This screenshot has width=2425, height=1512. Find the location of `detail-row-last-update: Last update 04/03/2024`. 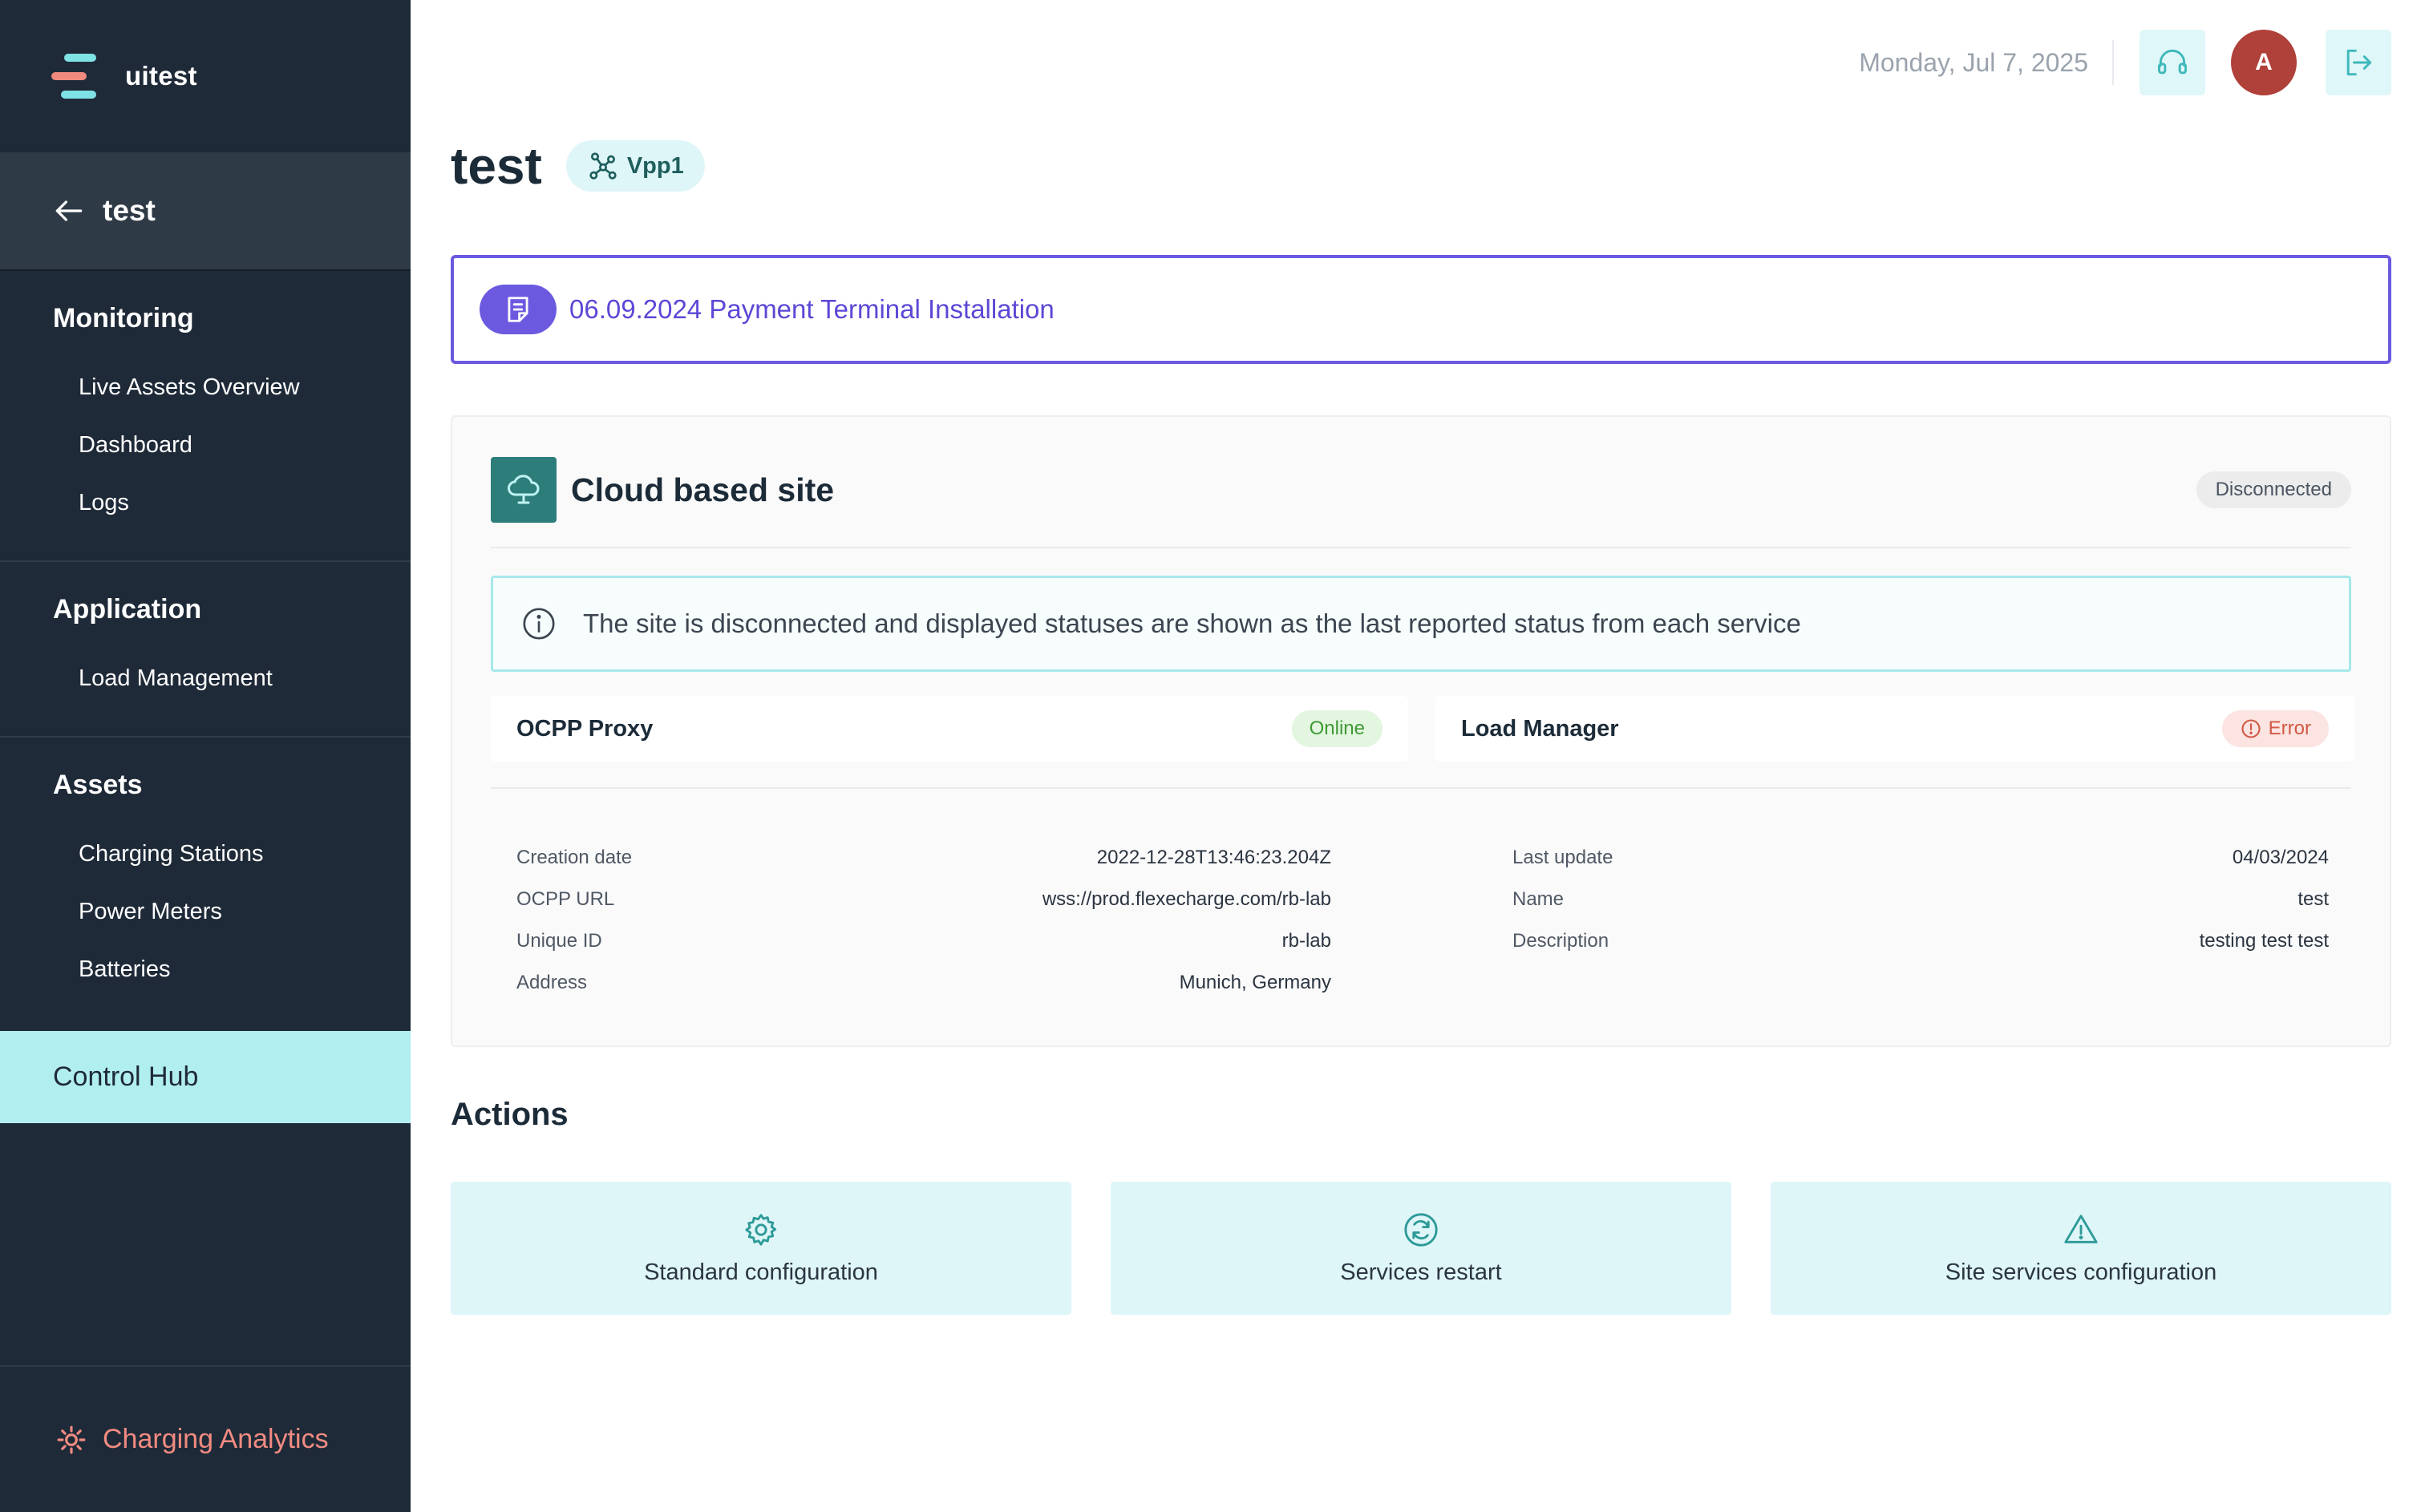

detail-row-last-update: Last update 04/03/2024 is located at coordinates (1920, 858).